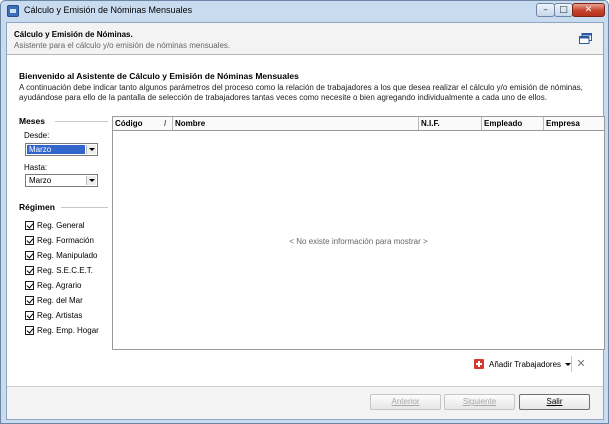 The width and height of the screenshot is (609, 424). Describe the element at coordinates (37, 207) in the screenshot. I see `regimen-section-title: Régimen` at that location.